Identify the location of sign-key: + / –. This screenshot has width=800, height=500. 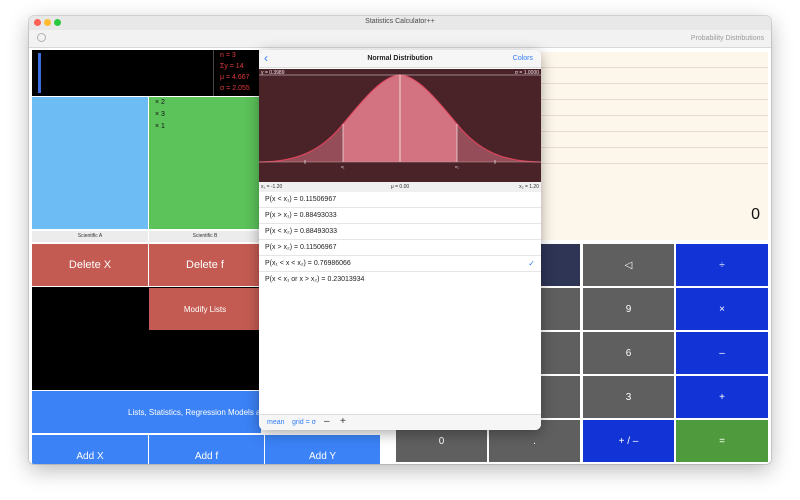
(628, 441).